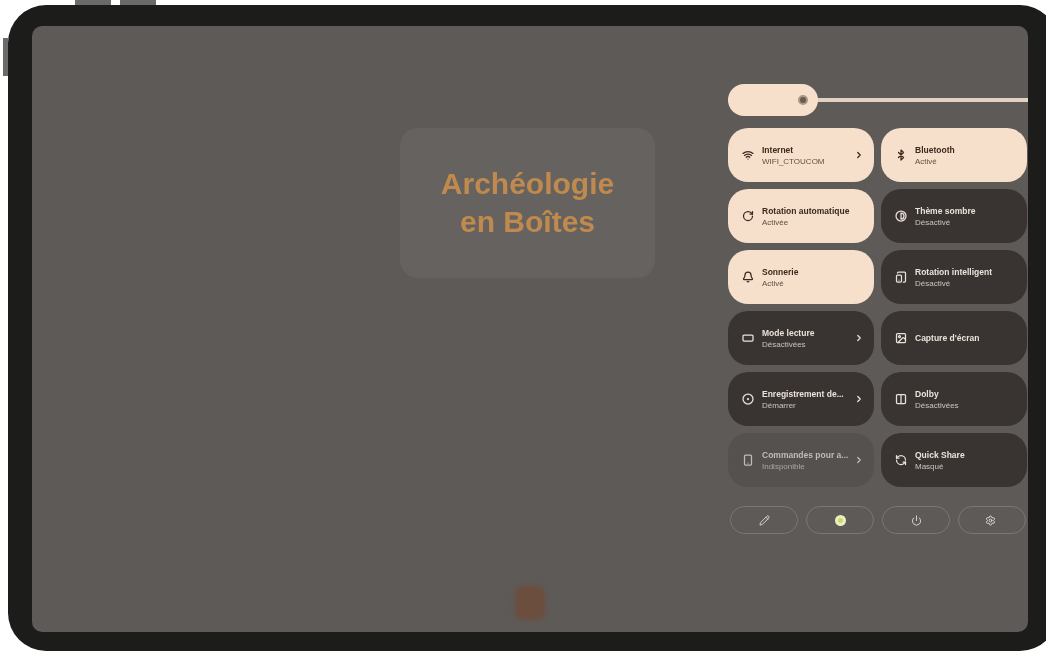 This screenshot has width=1046, height=653. Describe the element at coordinates (776, 222) in the screenshot. I see `tile-status: Activée` at that location.